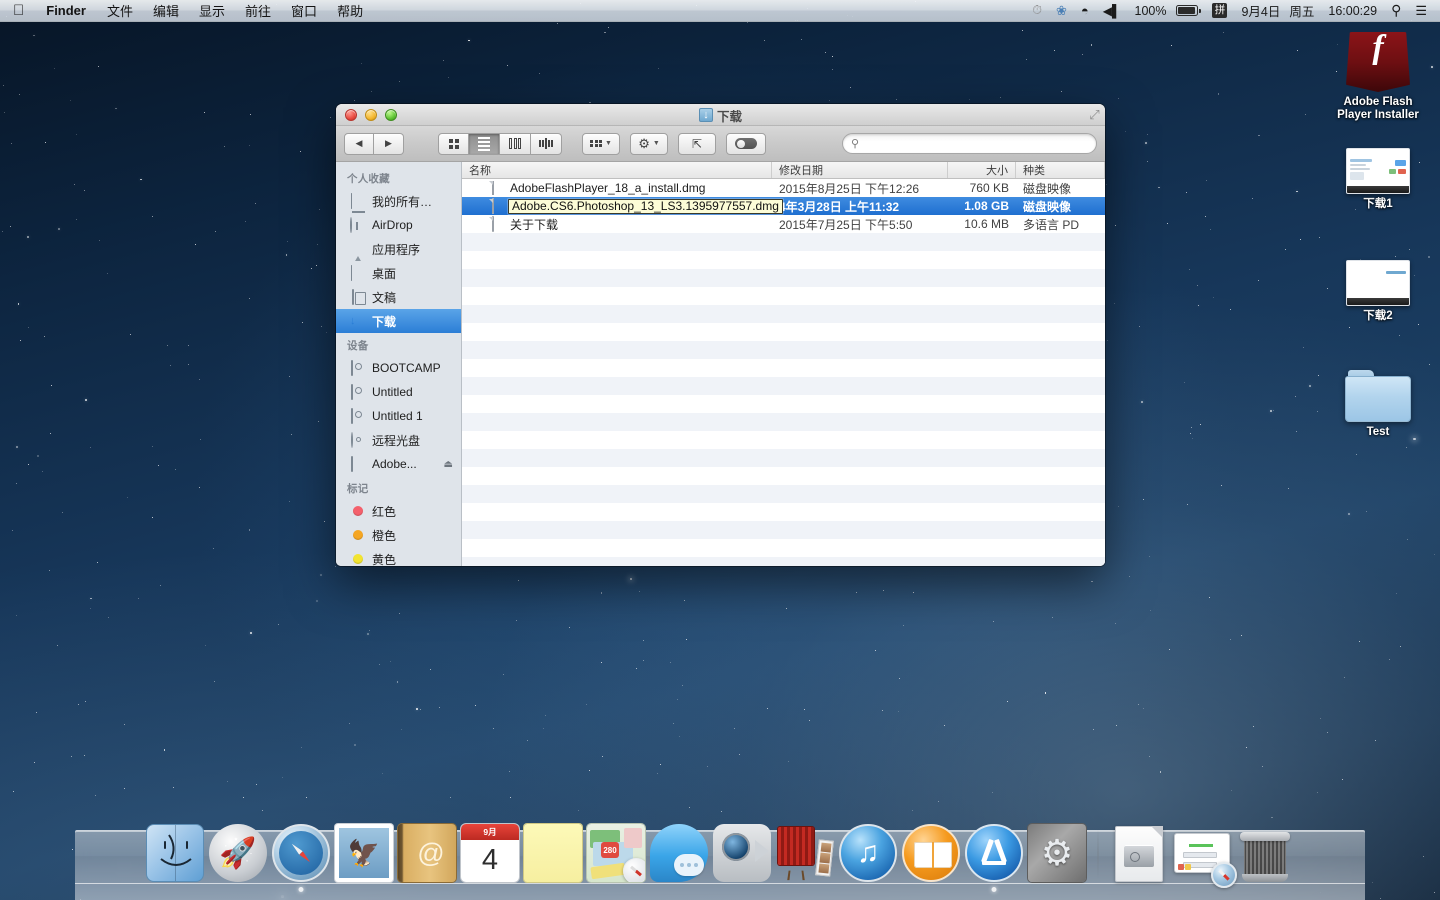 The height and width of the screenshot is (900, 1440). I want to click on sidebar-item-tag-red: 红色, so click(398, 511).